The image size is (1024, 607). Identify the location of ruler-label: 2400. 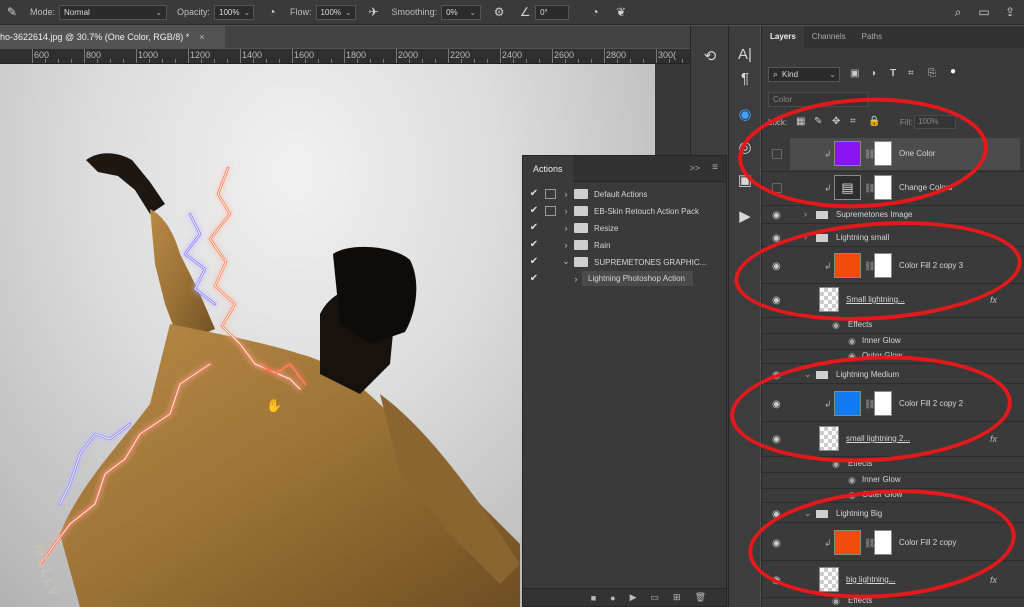
(512, 55).